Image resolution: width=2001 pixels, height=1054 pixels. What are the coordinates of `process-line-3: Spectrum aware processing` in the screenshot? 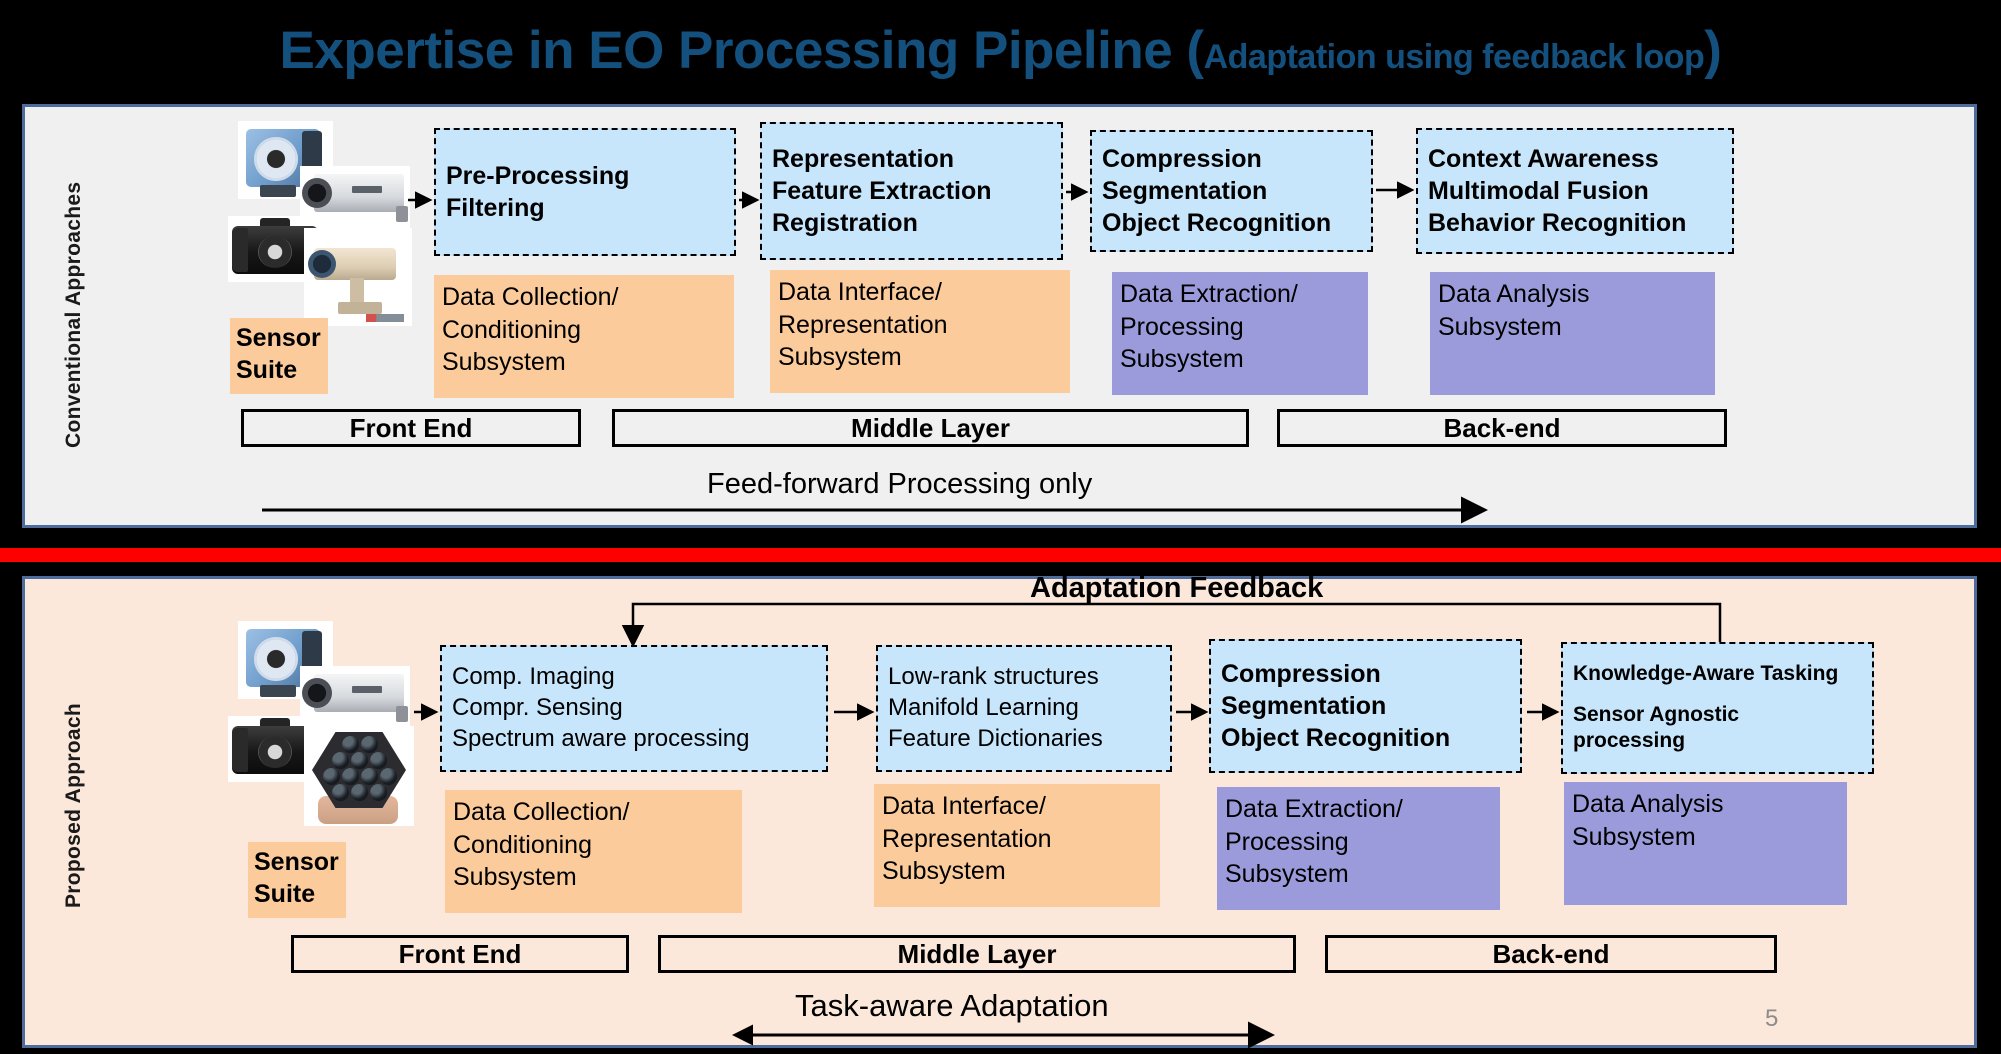 It's located at (601, 738).